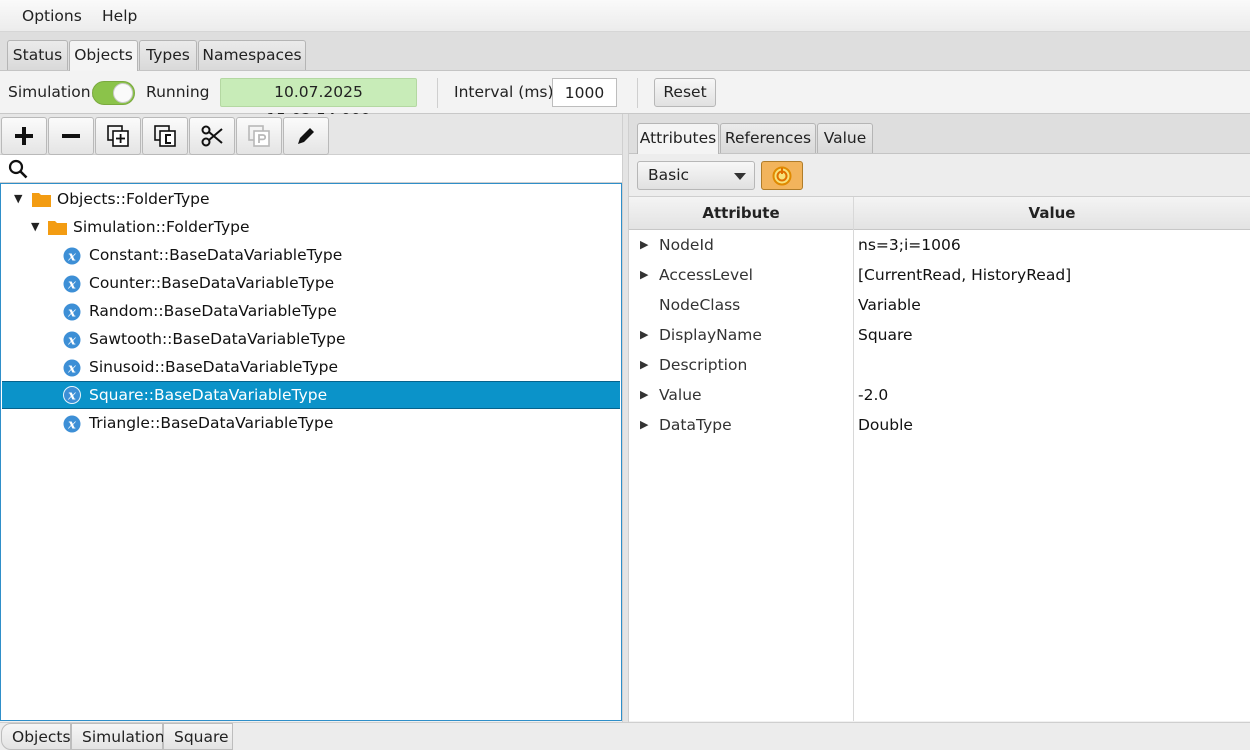 This screenshot has height=750, width=1250. What do you see at coordinates (680, 395) in the screenshot?
I see `attribute-name: Value` at bounding box center [680, 395].